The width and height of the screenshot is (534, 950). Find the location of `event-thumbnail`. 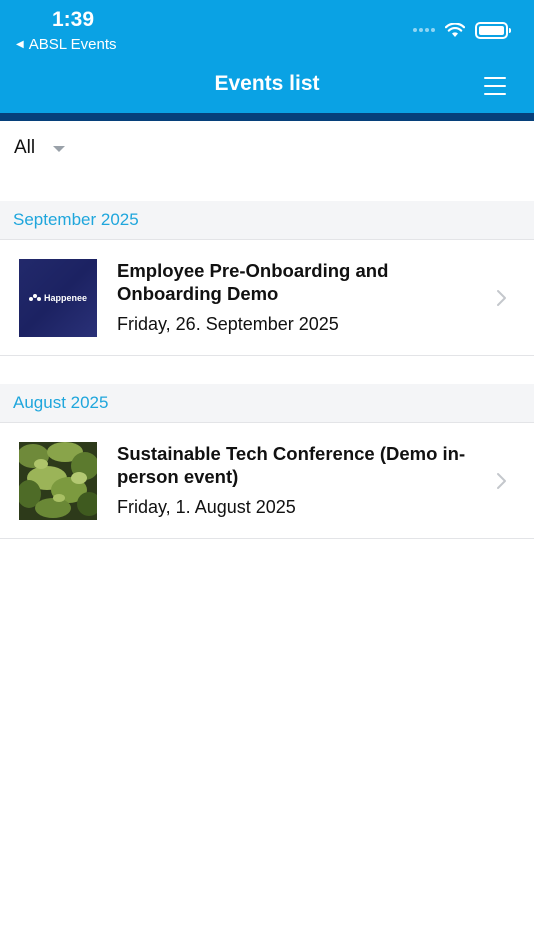

event-thumbnail is located at coordinates (58, 481).